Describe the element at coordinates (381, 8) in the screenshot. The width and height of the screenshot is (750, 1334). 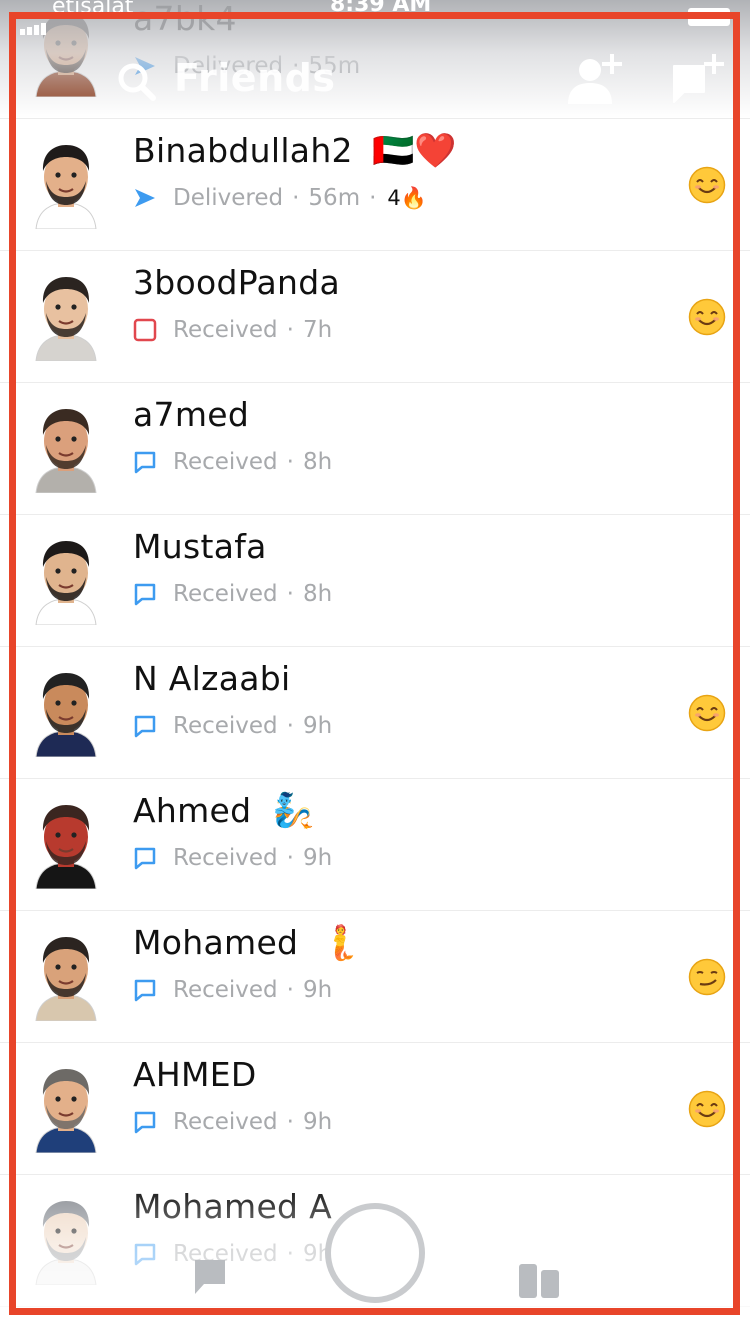
I see `status-time: 8:39 AM` at that location.